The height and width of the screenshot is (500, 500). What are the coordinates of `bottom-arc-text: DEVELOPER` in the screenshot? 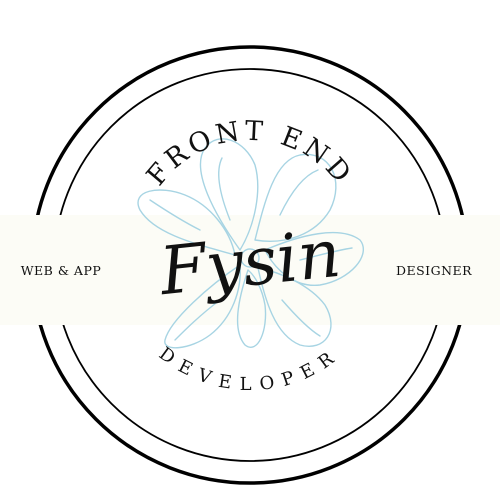 It's located at (250, 369).